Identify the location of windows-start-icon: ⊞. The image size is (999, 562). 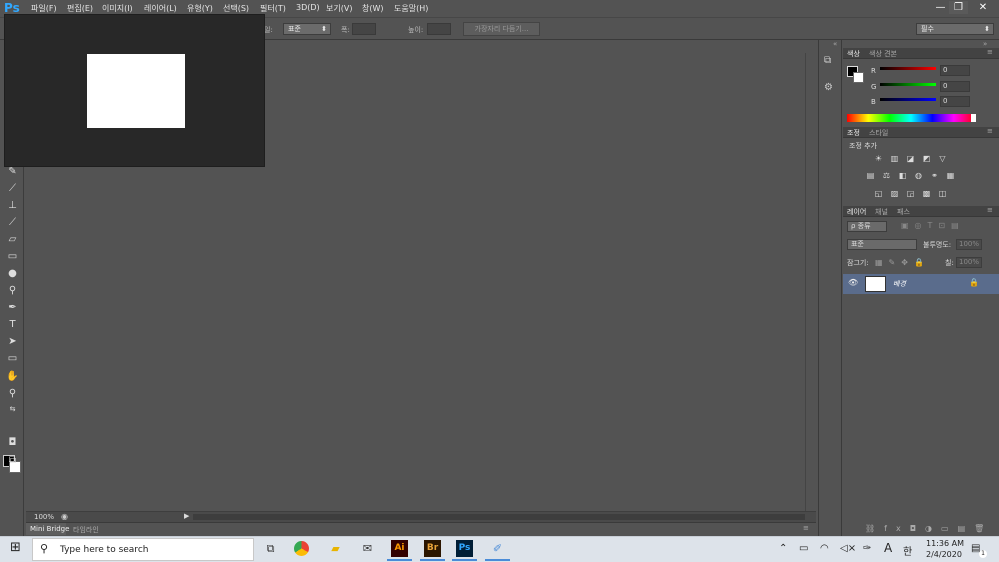
(17, 548).